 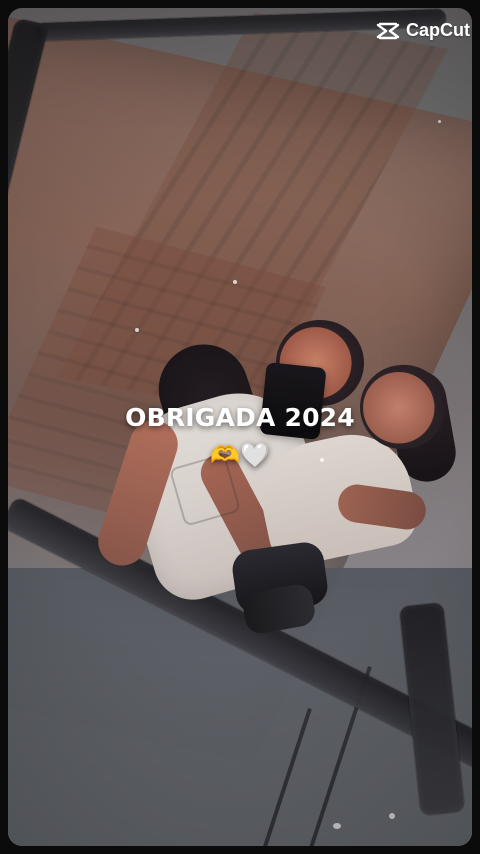 What do you see at coordinates (438, 30) in the screenshot?
I see `capcut-watermark-text: CapCut` at bounding box center [438, 30].